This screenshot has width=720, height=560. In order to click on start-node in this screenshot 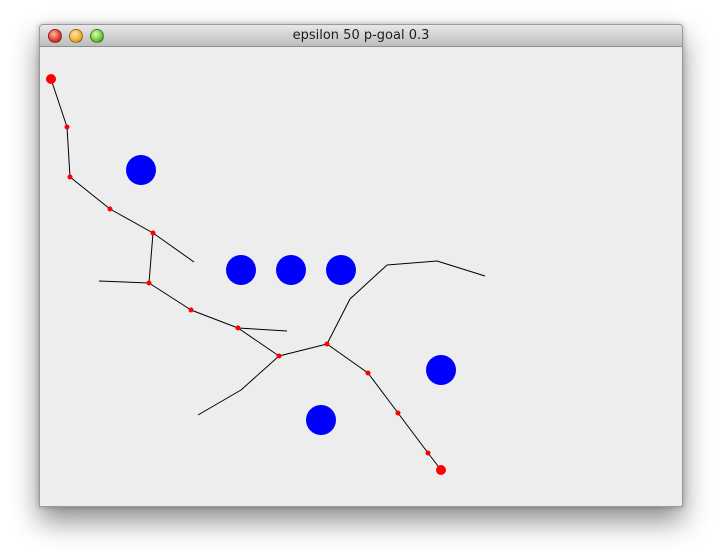, I will do `click(51, 79)`.